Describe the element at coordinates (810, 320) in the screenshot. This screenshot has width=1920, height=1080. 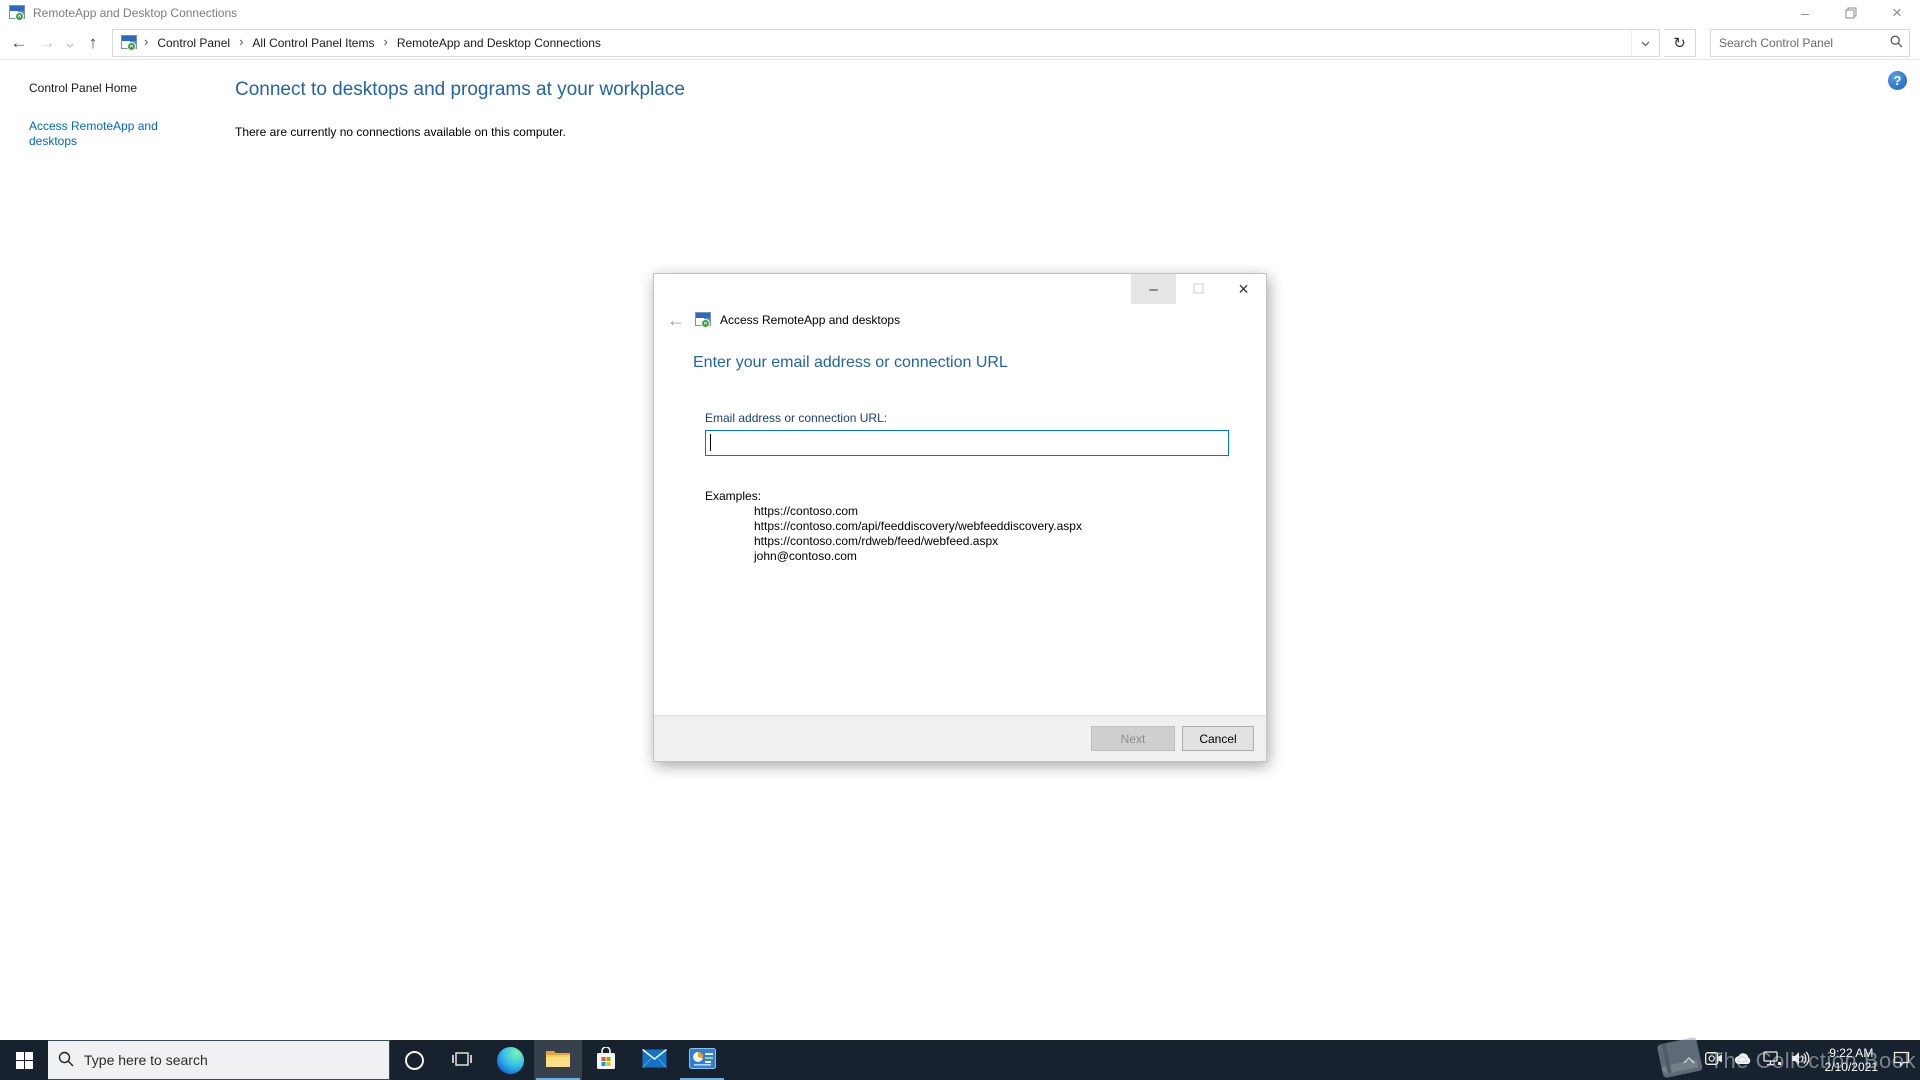
I see `dialog-title: Access RemoteApp and desktops` at that location.